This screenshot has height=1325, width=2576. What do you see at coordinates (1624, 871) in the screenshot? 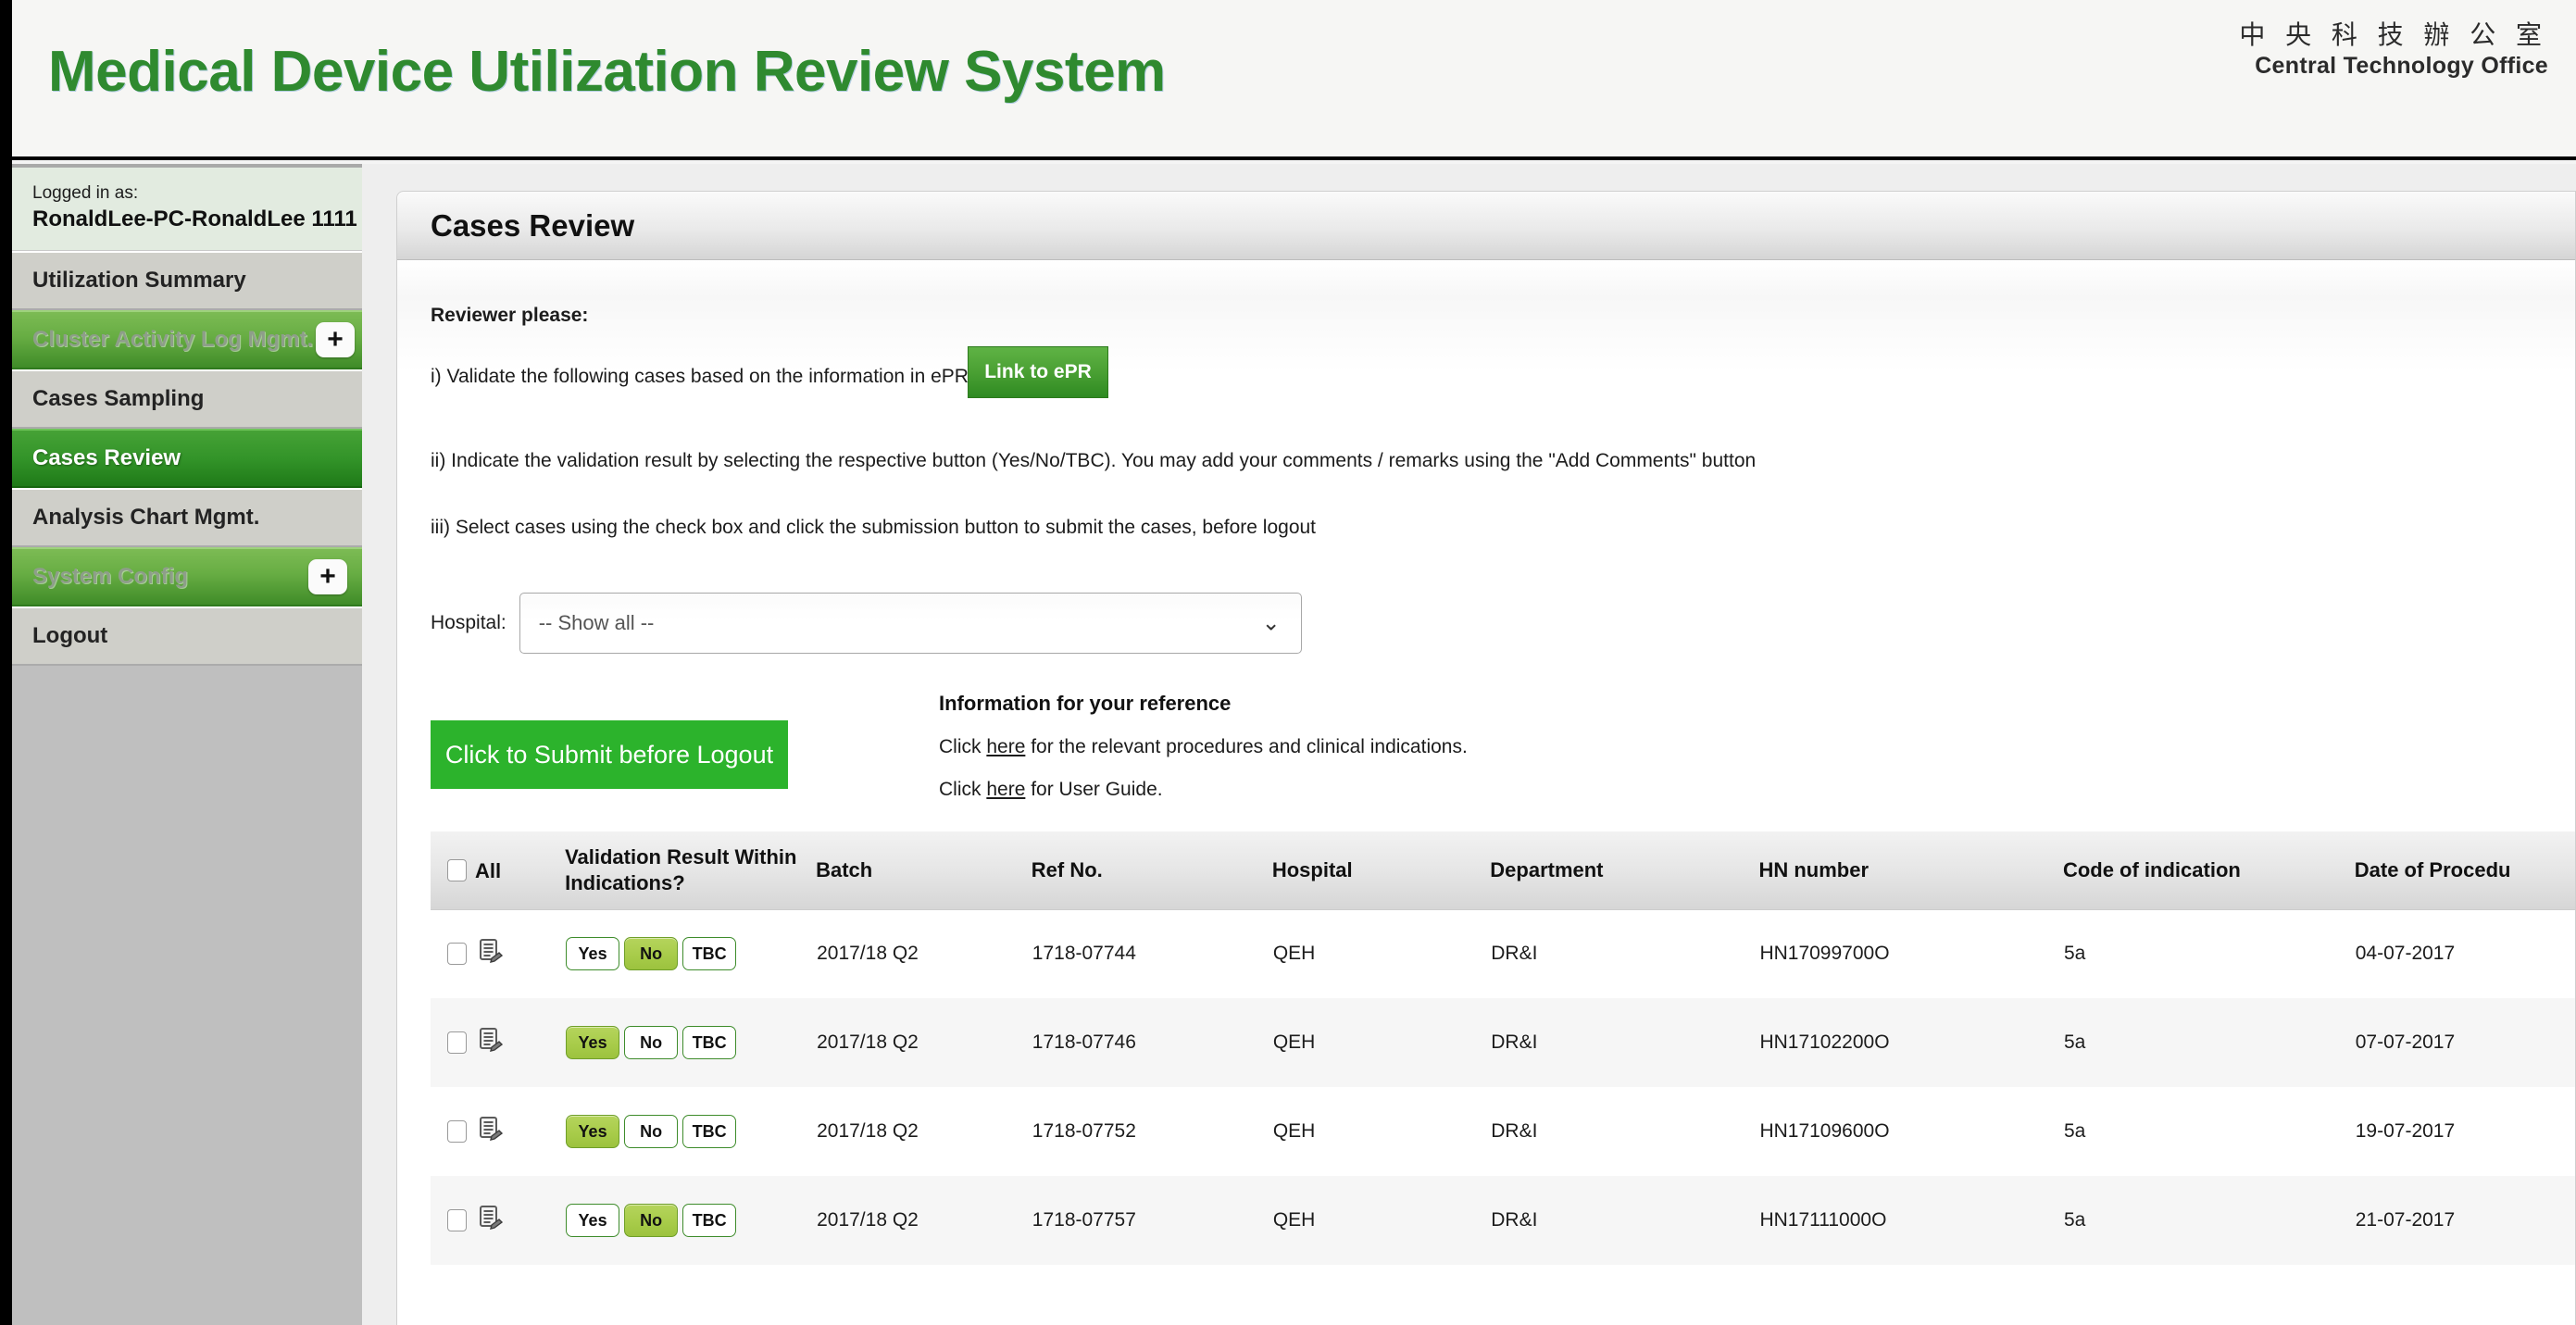
I see `col-department: Department` at bounding box center [1624, 871].